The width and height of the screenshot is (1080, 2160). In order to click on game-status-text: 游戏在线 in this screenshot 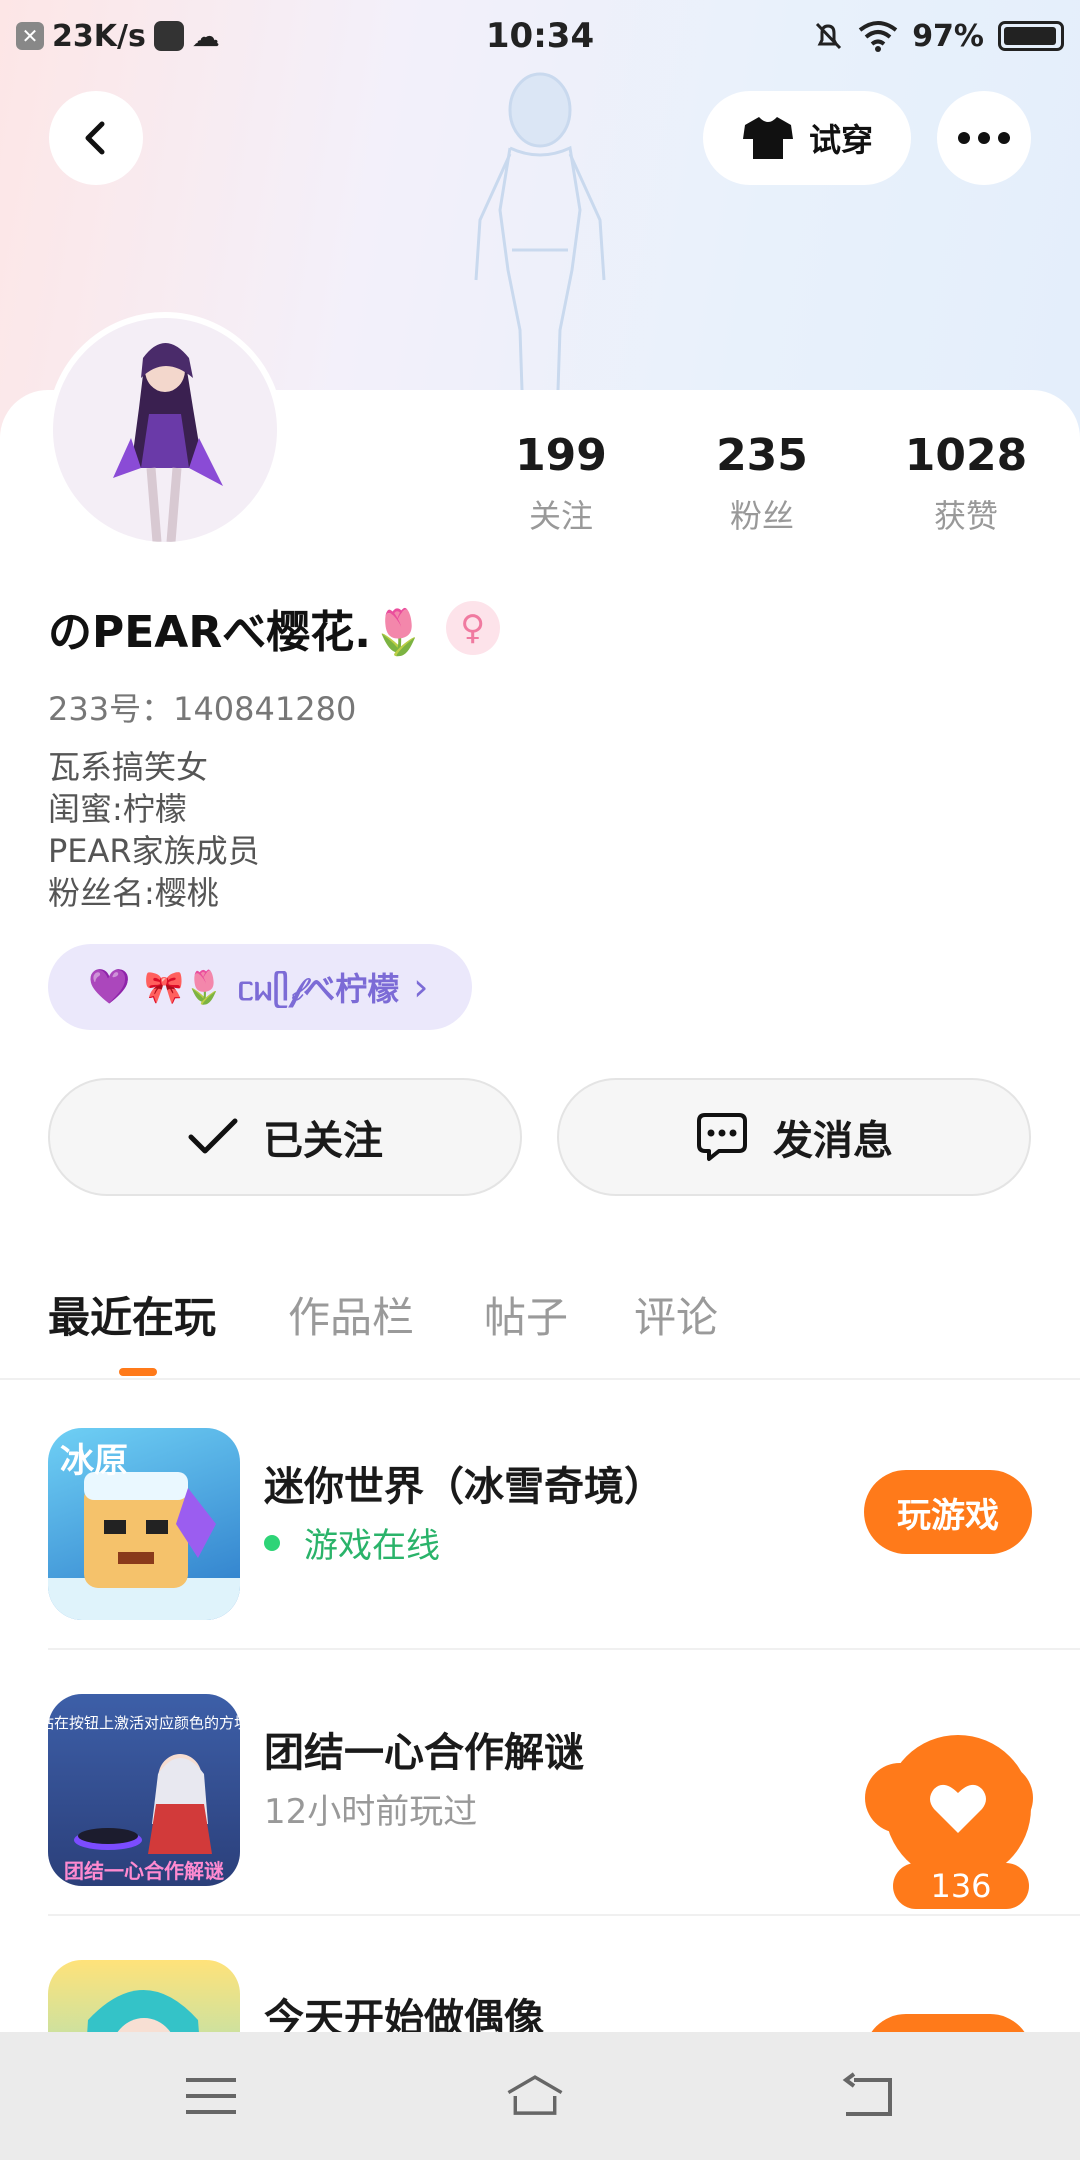, I will do `click(372, 1546)`.